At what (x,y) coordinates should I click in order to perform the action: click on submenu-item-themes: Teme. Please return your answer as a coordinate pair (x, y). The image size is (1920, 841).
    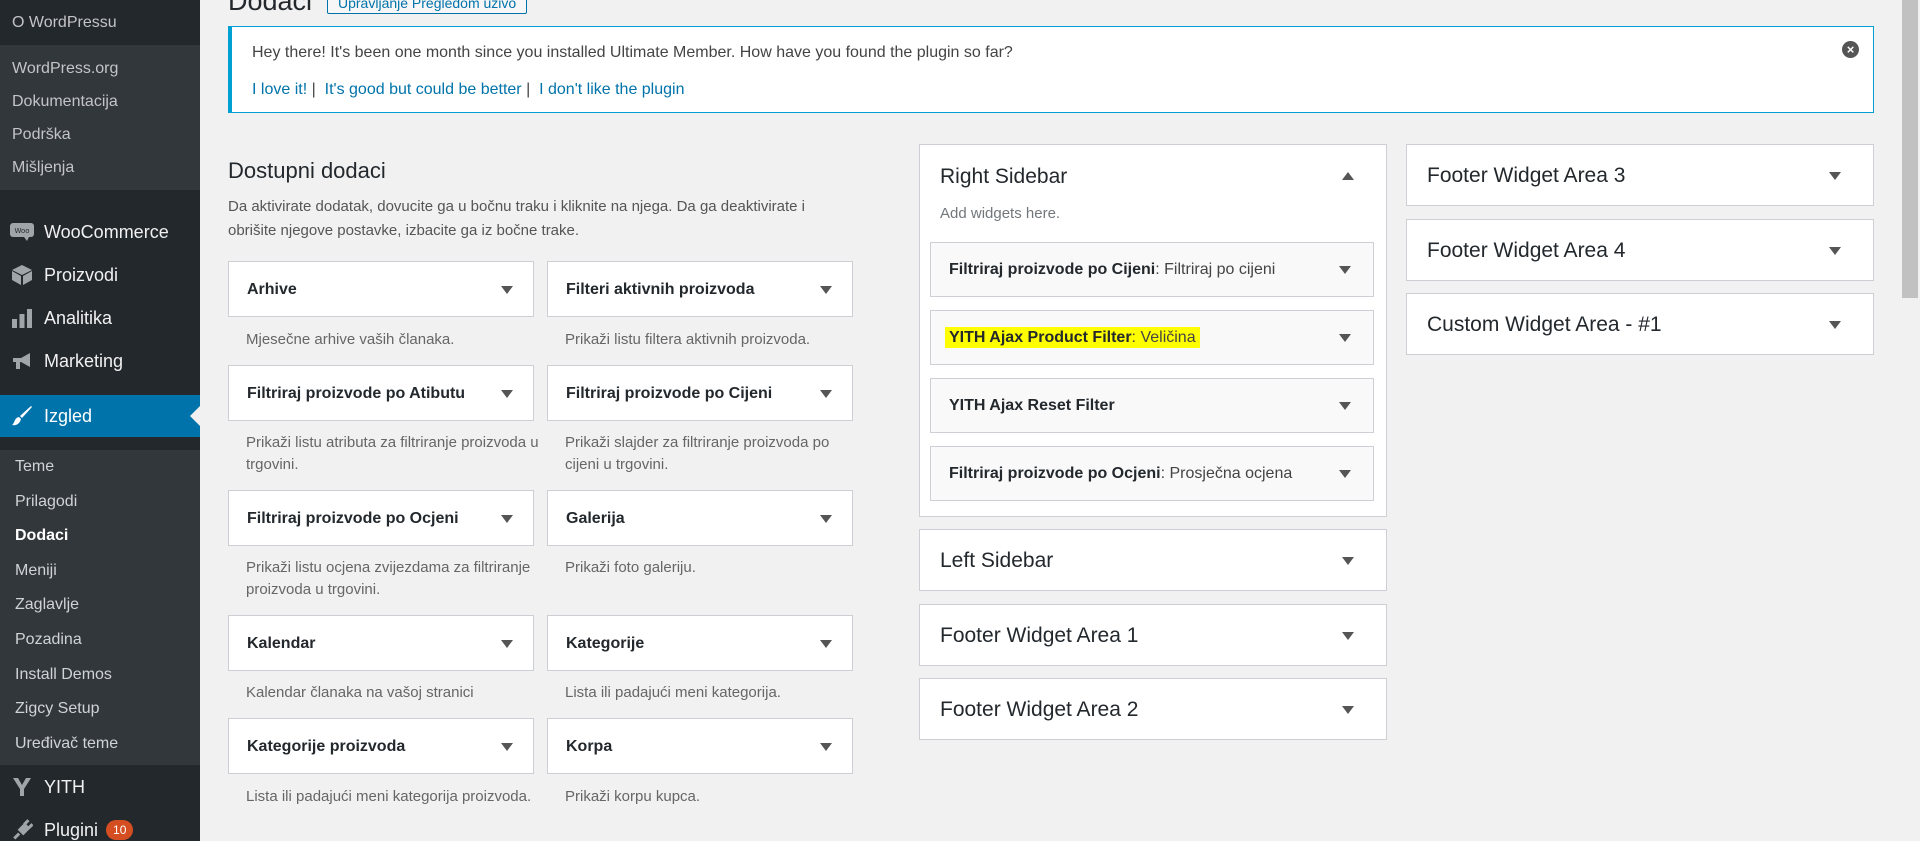
    Looking at the image, I should click on (100, 467).